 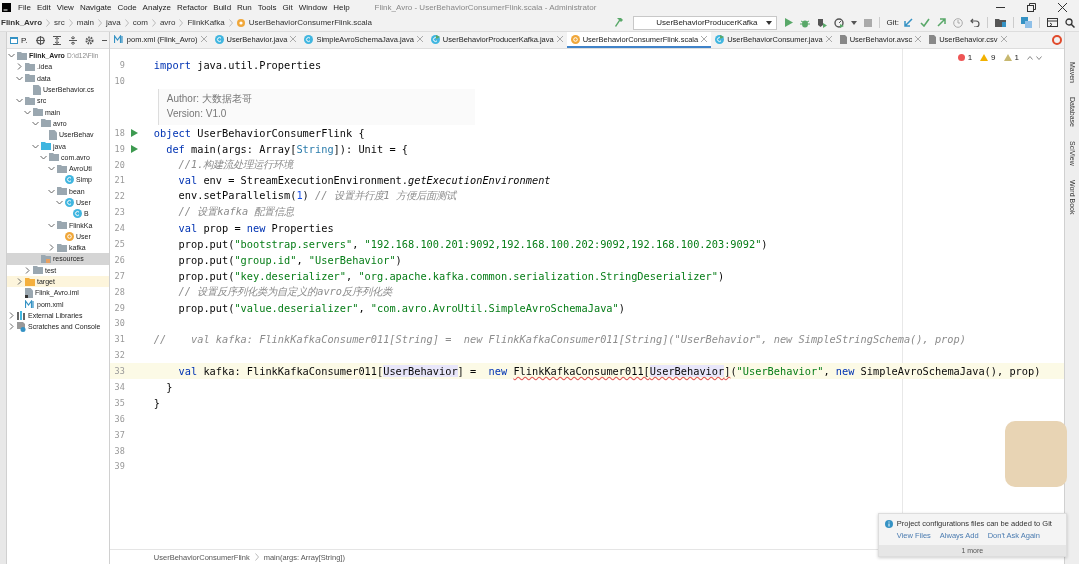 I want to click on breadcrumb-item: java, so click(x=113, y=22).